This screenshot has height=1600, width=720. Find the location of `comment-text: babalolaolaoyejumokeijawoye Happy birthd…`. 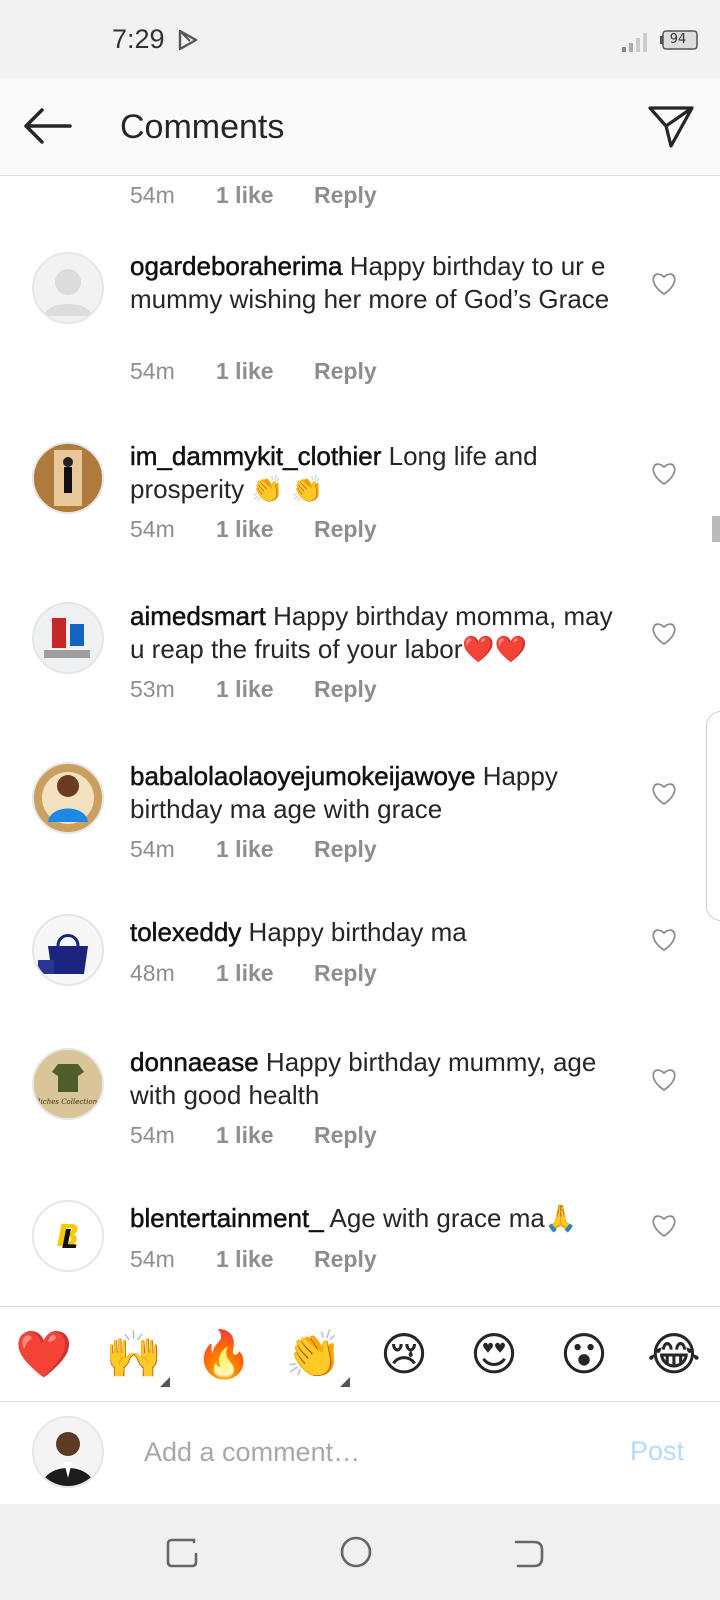

comment-text: babalolaolaoyejumokeijawoye Happy birthd… is located at coordinates (375, 793).